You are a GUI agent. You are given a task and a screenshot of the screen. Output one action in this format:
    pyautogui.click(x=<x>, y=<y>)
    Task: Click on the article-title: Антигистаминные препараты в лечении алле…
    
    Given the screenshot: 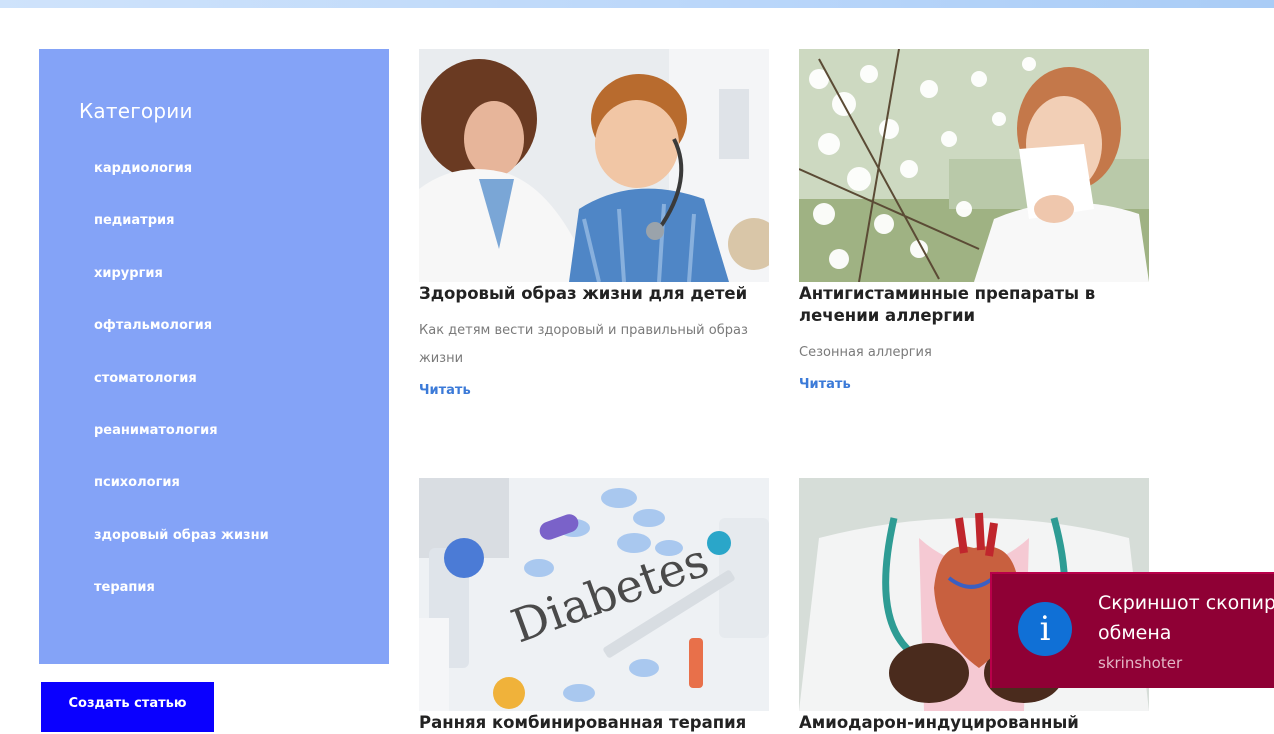 What is the action you would take?
    pyautogui.click(x=974, y=305)
    